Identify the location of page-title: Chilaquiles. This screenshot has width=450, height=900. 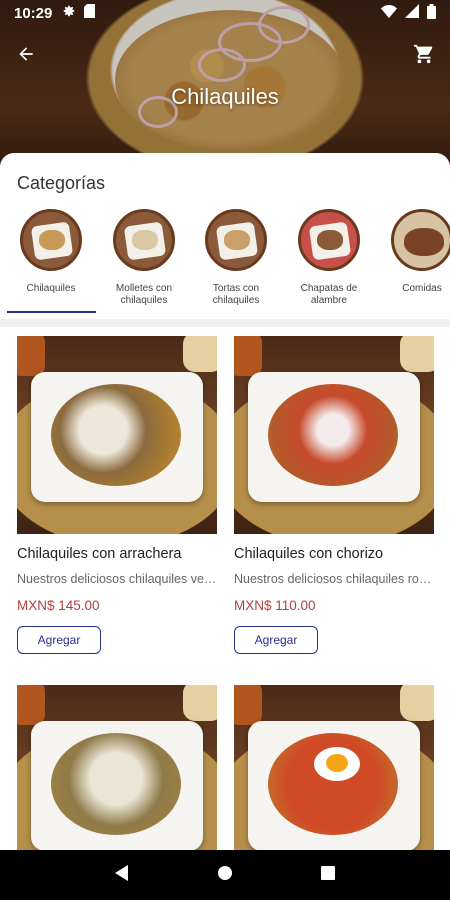
(225, 96).